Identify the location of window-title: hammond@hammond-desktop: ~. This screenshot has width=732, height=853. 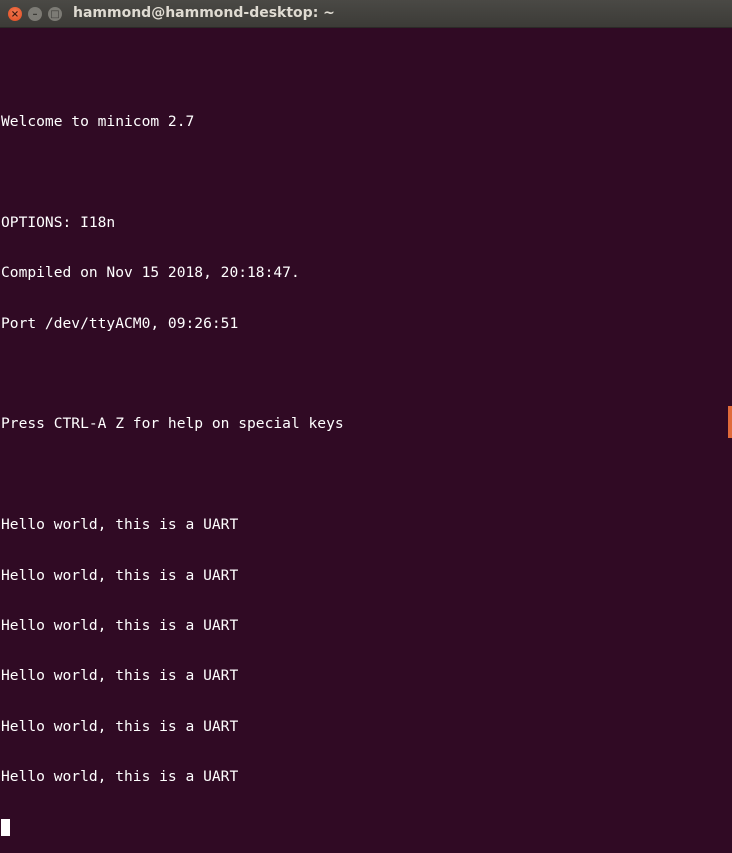
(204, 13).